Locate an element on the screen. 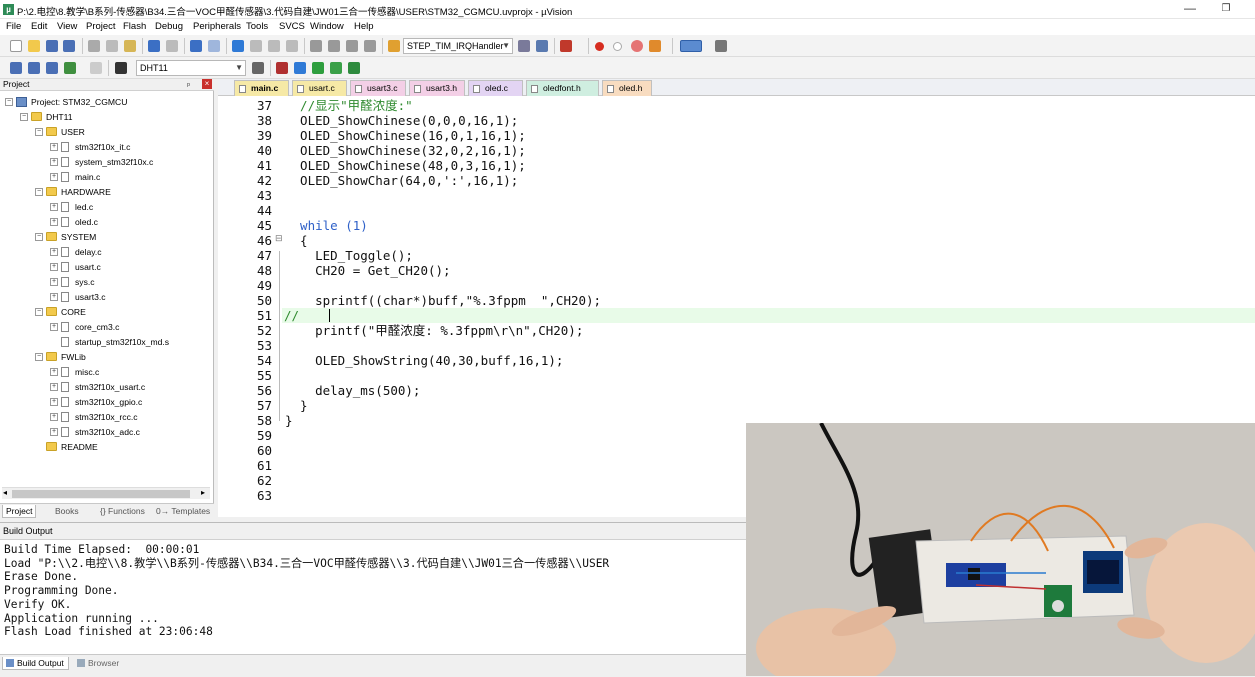  tree-file: + system_stm32f10x.c is located at coordinates (101, 162).